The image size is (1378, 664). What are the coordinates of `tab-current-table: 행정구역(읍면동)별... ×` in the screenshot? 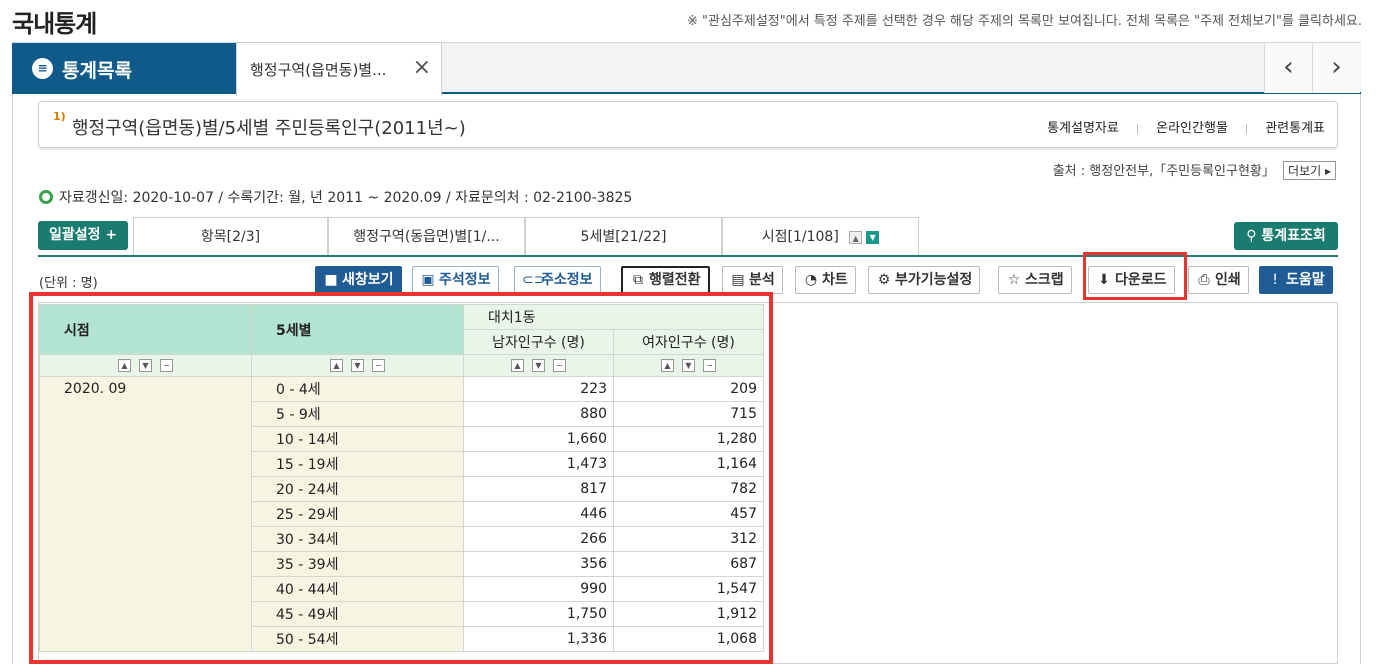 It's located at (339, 69).